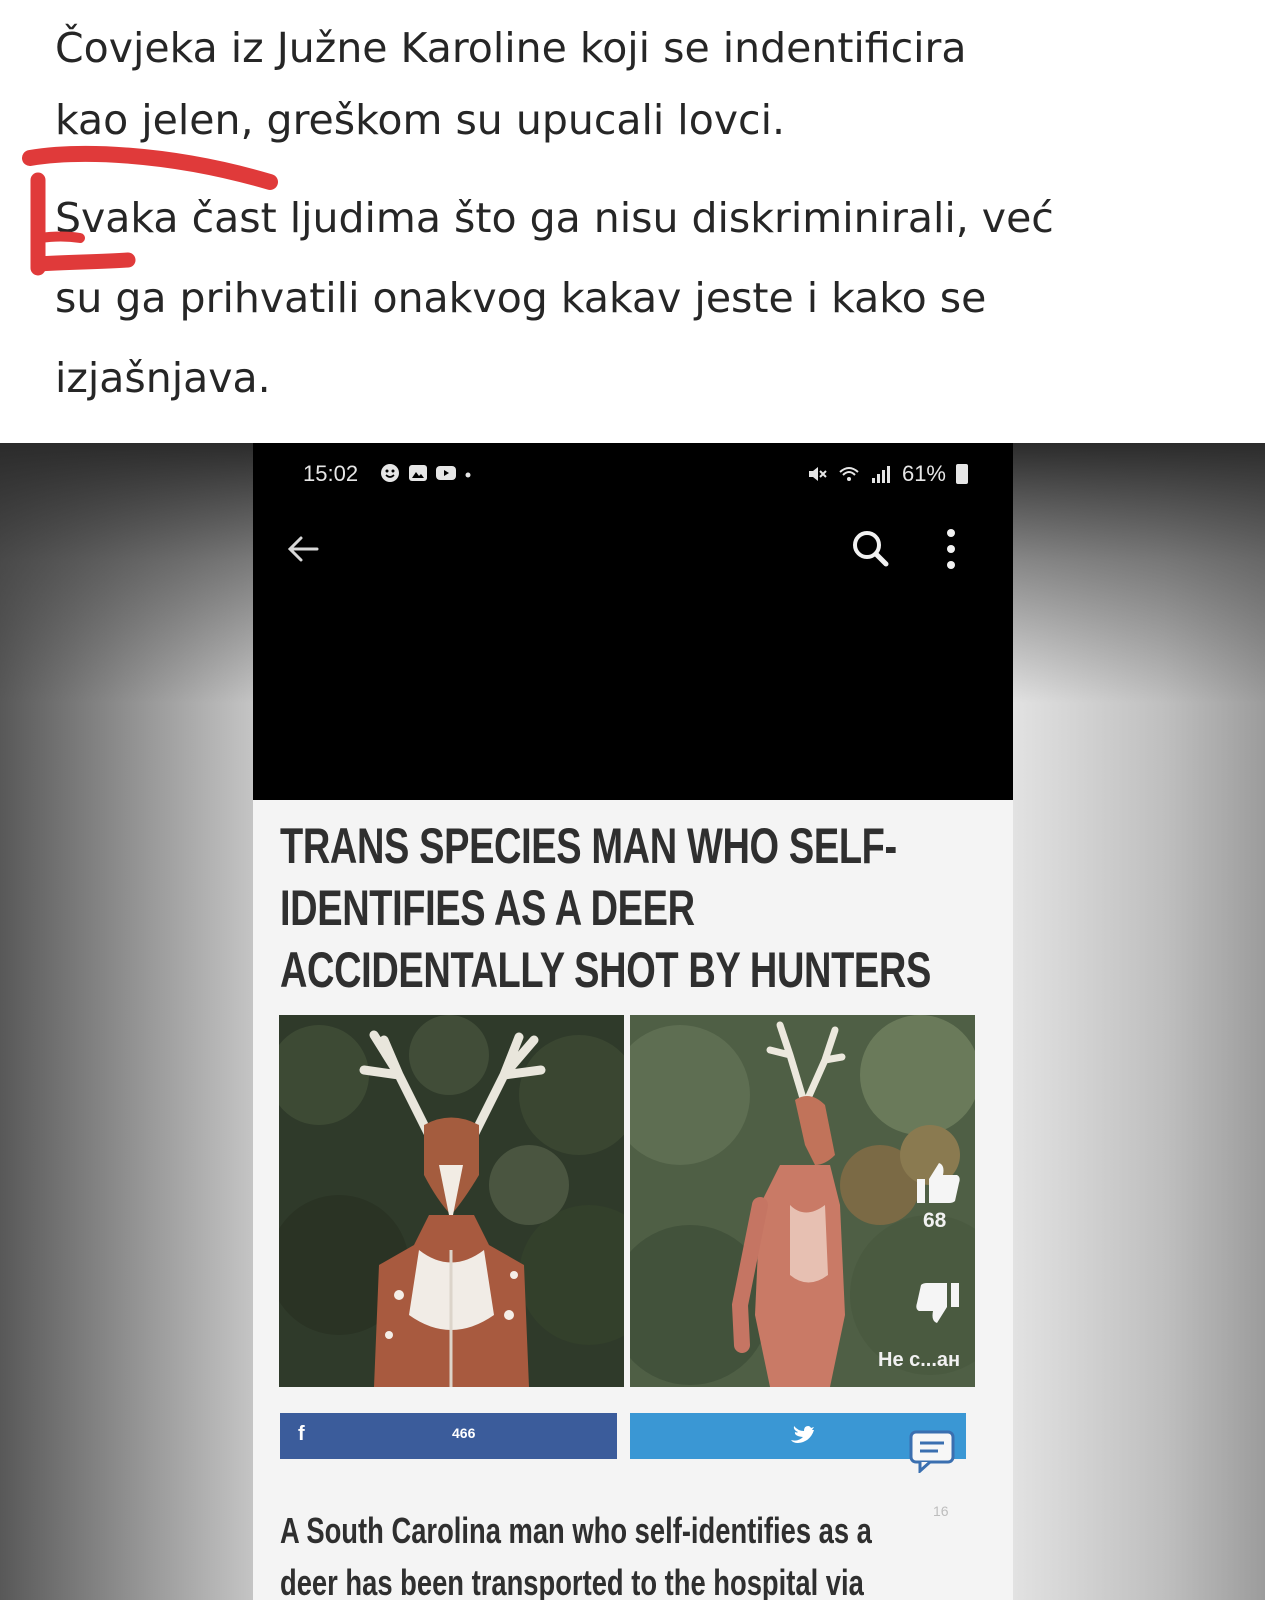 The image size is (1265, 1600). I want to click on status-icons-right: 61%, so click(887, 474).